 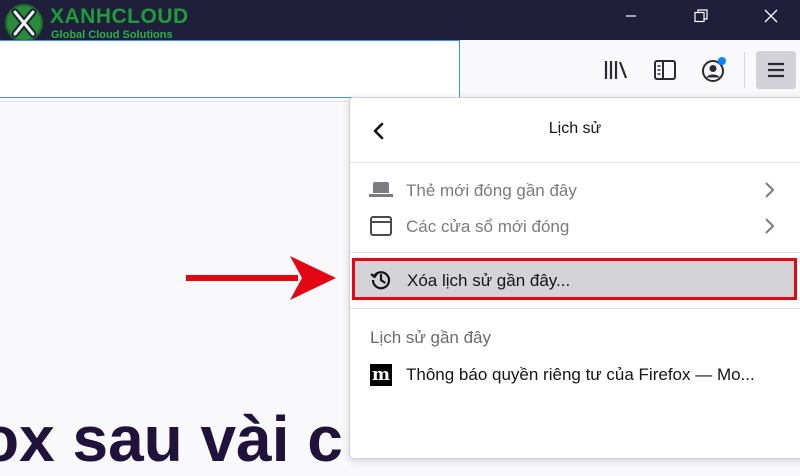 I want to click on site-favicon-icon: m, so click(x=381, y=375).